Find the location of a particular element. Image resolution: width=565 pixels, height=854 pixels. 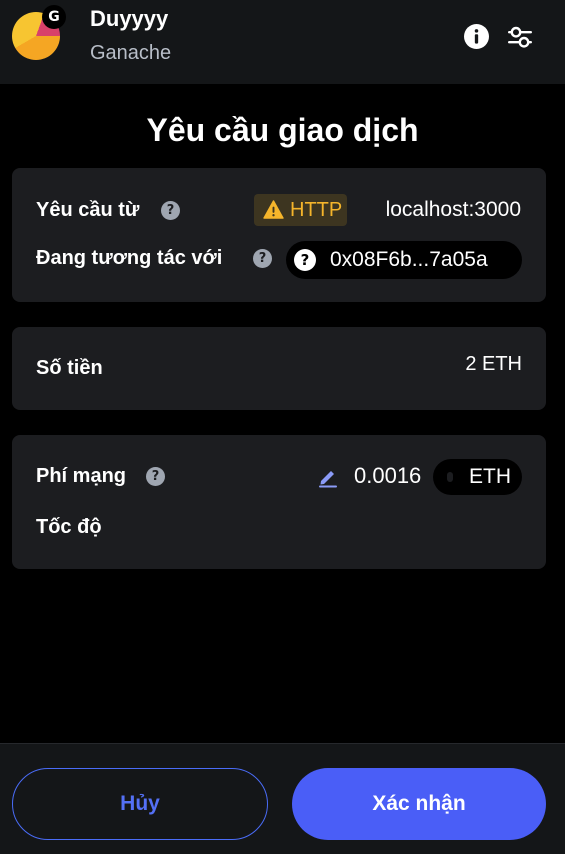

network-fee-card: Phí mạng ? 0.0016 ETH Tốc độ is located at coordinates (279, 502).